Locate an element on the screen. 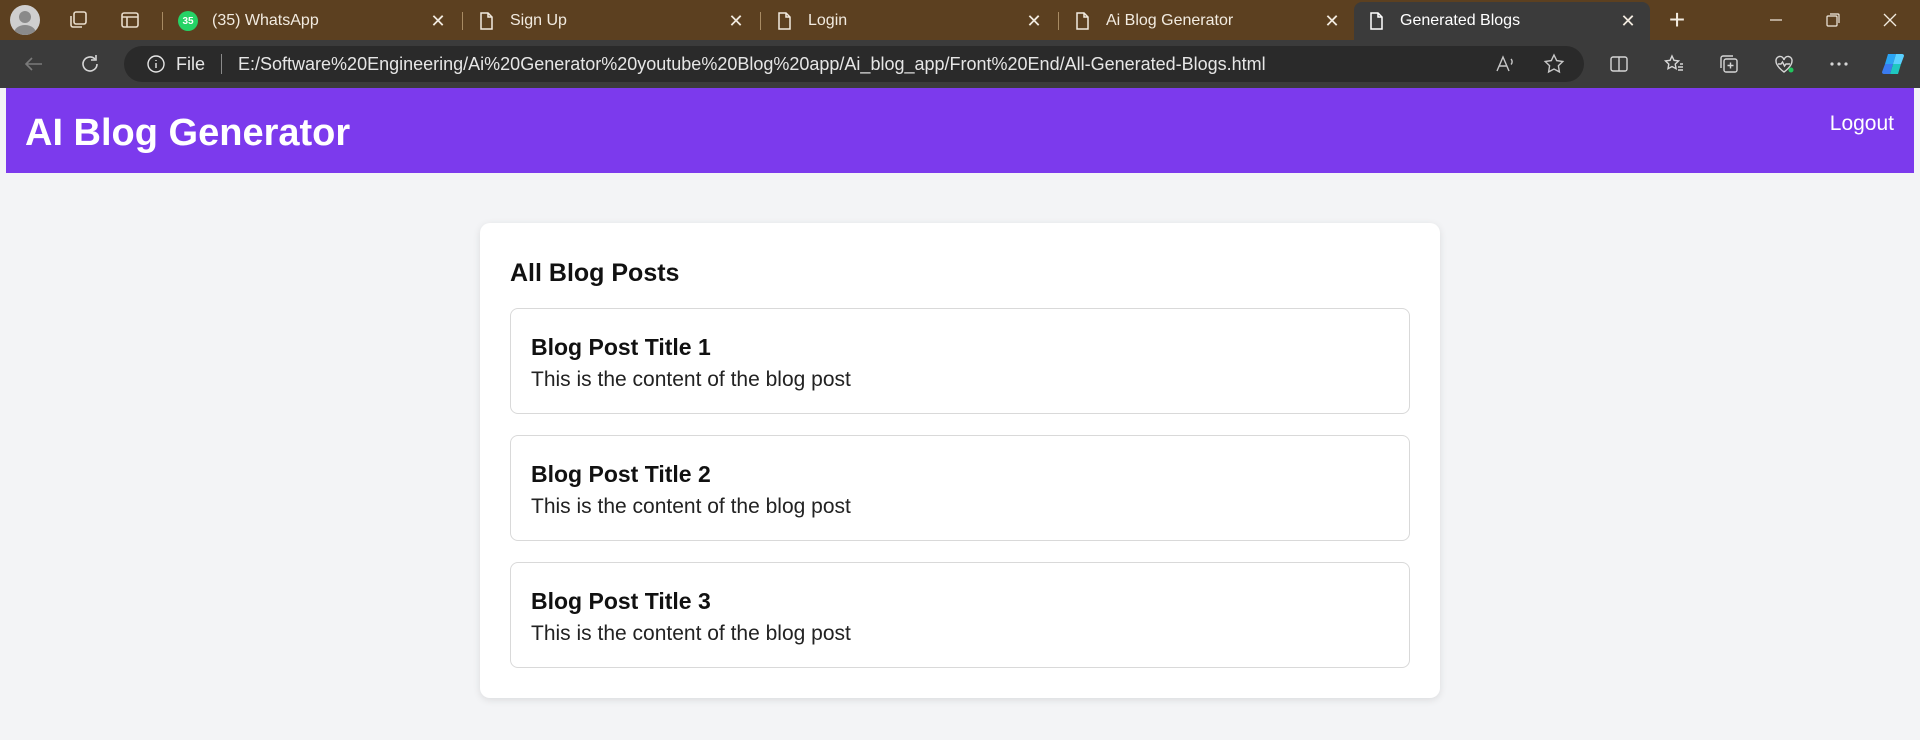 This screenshot has width=1920, height=740. tab-ai-blog-generator: Ai Blog Generator ✕ is located at coordinates (1207, 21).